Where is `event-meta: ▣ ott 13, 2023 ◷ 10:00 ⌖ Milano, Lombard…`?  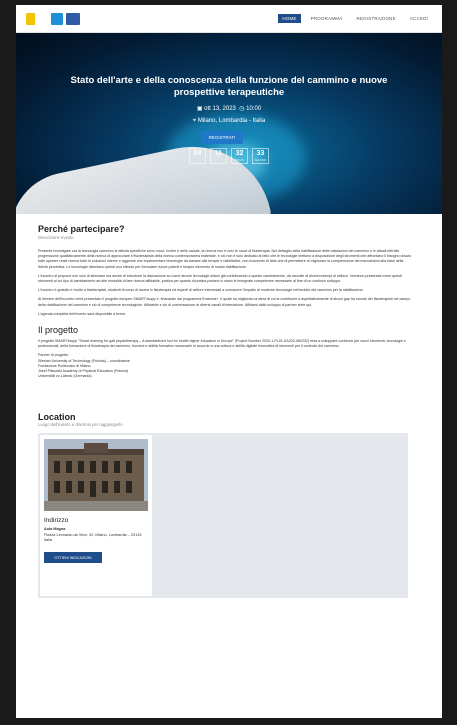
event-meta: ▣ ott 13, 2023 ◷ 10:00 ⌖ Milano, Lombard… is located at coordinates (229, 115).